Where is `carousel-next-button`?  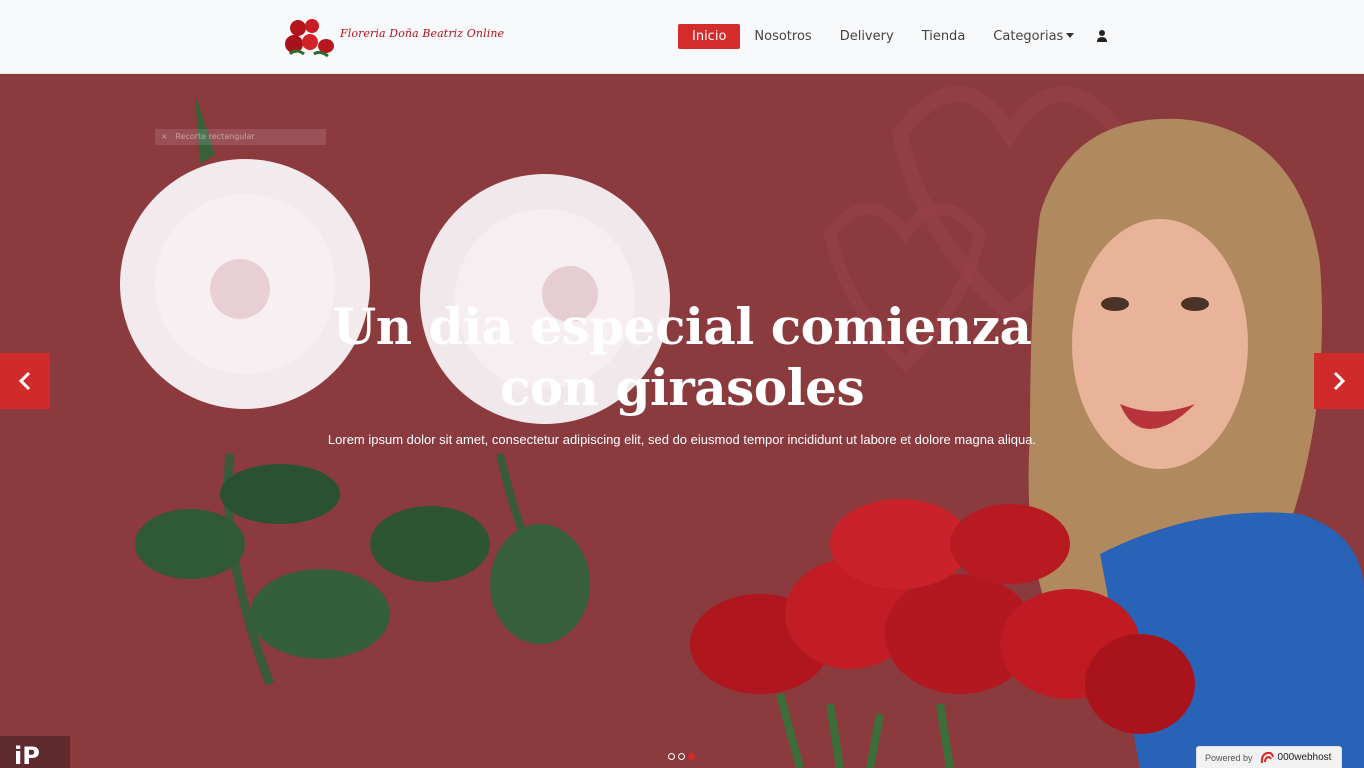 carousel-next-button is located at coordinates (1339, 381).